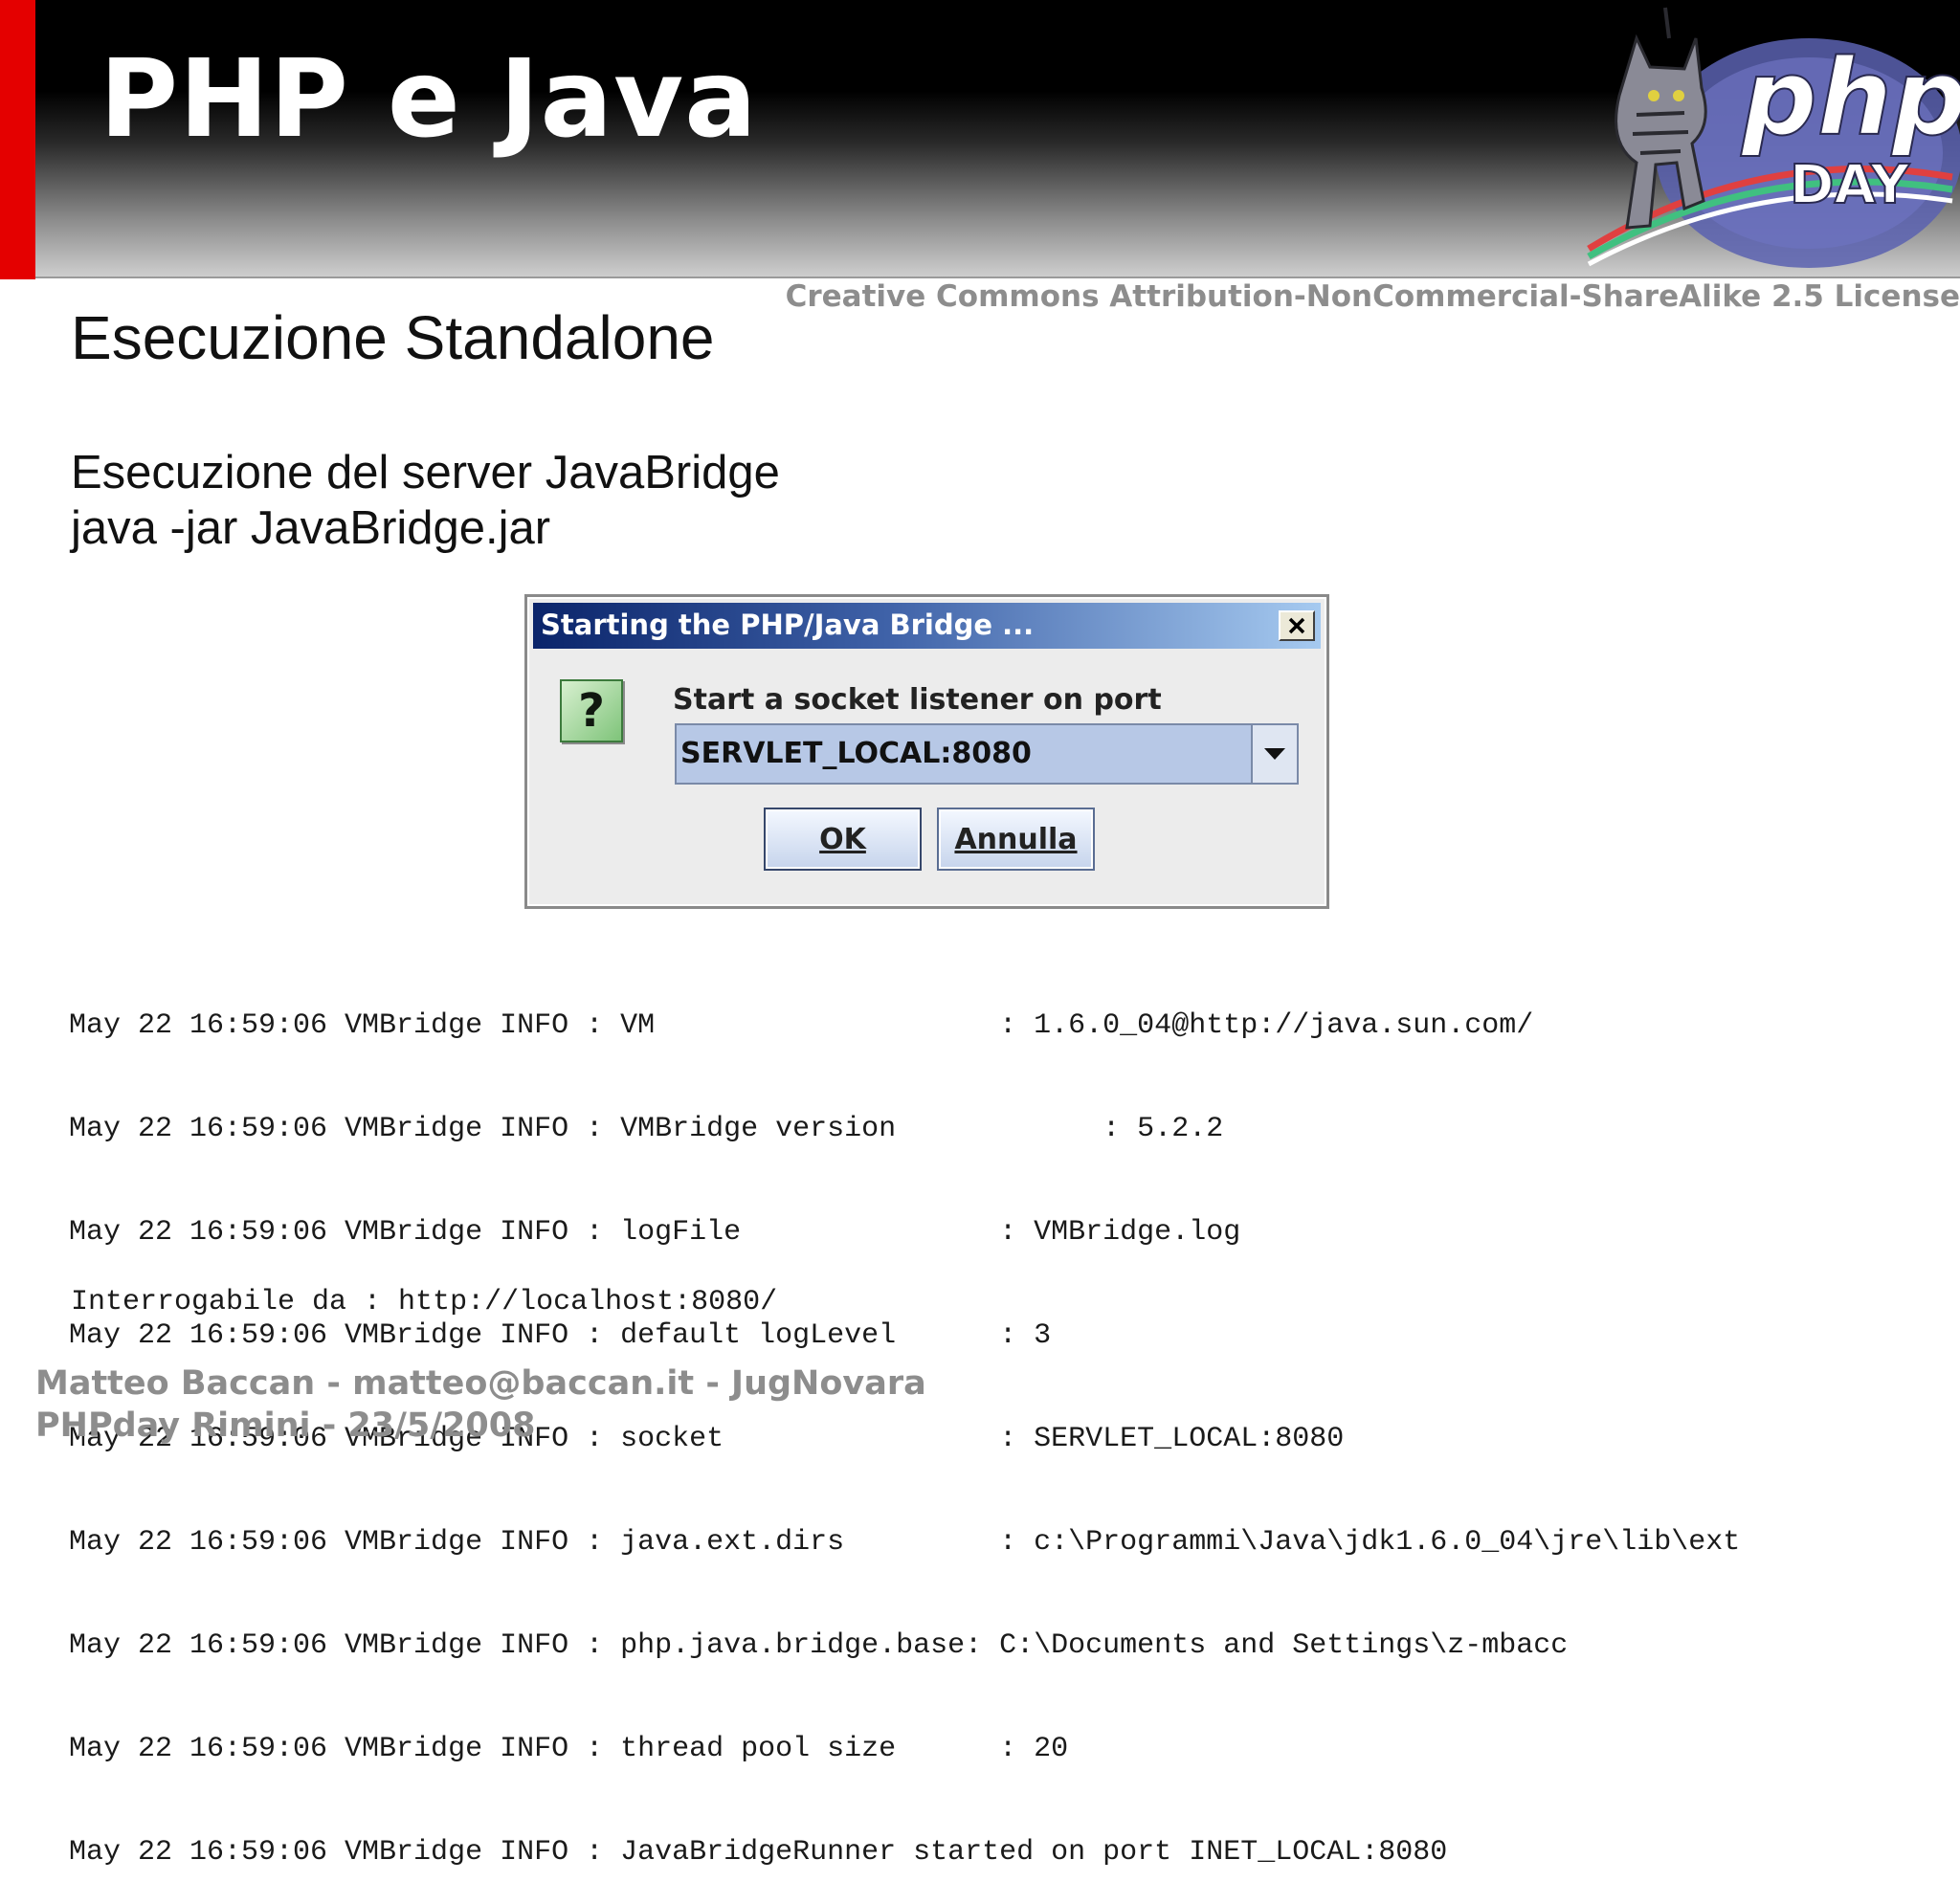 This screenshot has height=1904, width=1960. What do you see at coordinates (1850, 185) in the screenshot?
I see `logo-day-text: DAY` at bounding box center [1850, 185].